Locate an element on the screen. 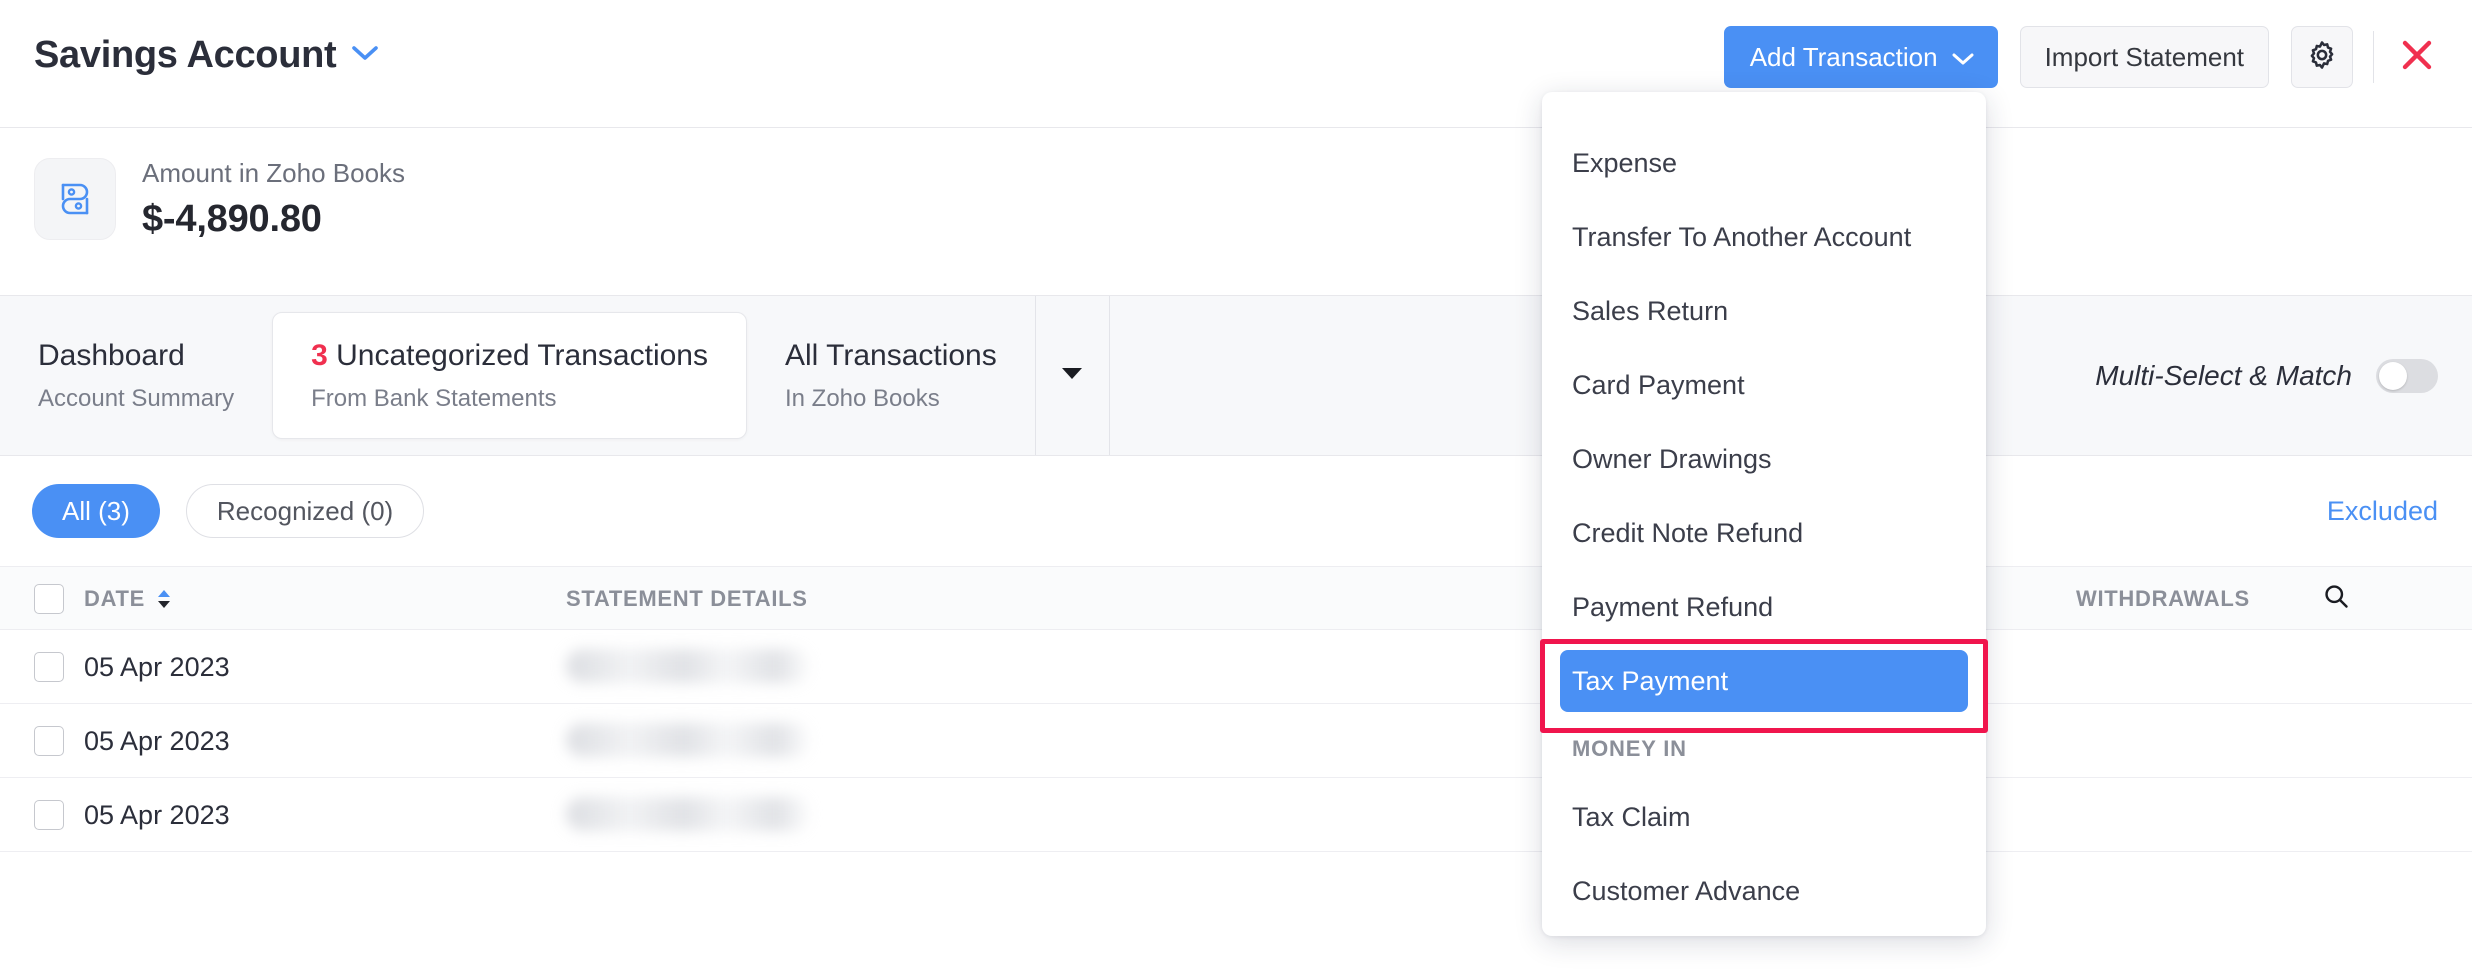 Image resolution: width=2472 pixels, height=980 pixels. tab-uncategorized-label: 3 Uncategorized Transactions is located at coordinates (509, 356).